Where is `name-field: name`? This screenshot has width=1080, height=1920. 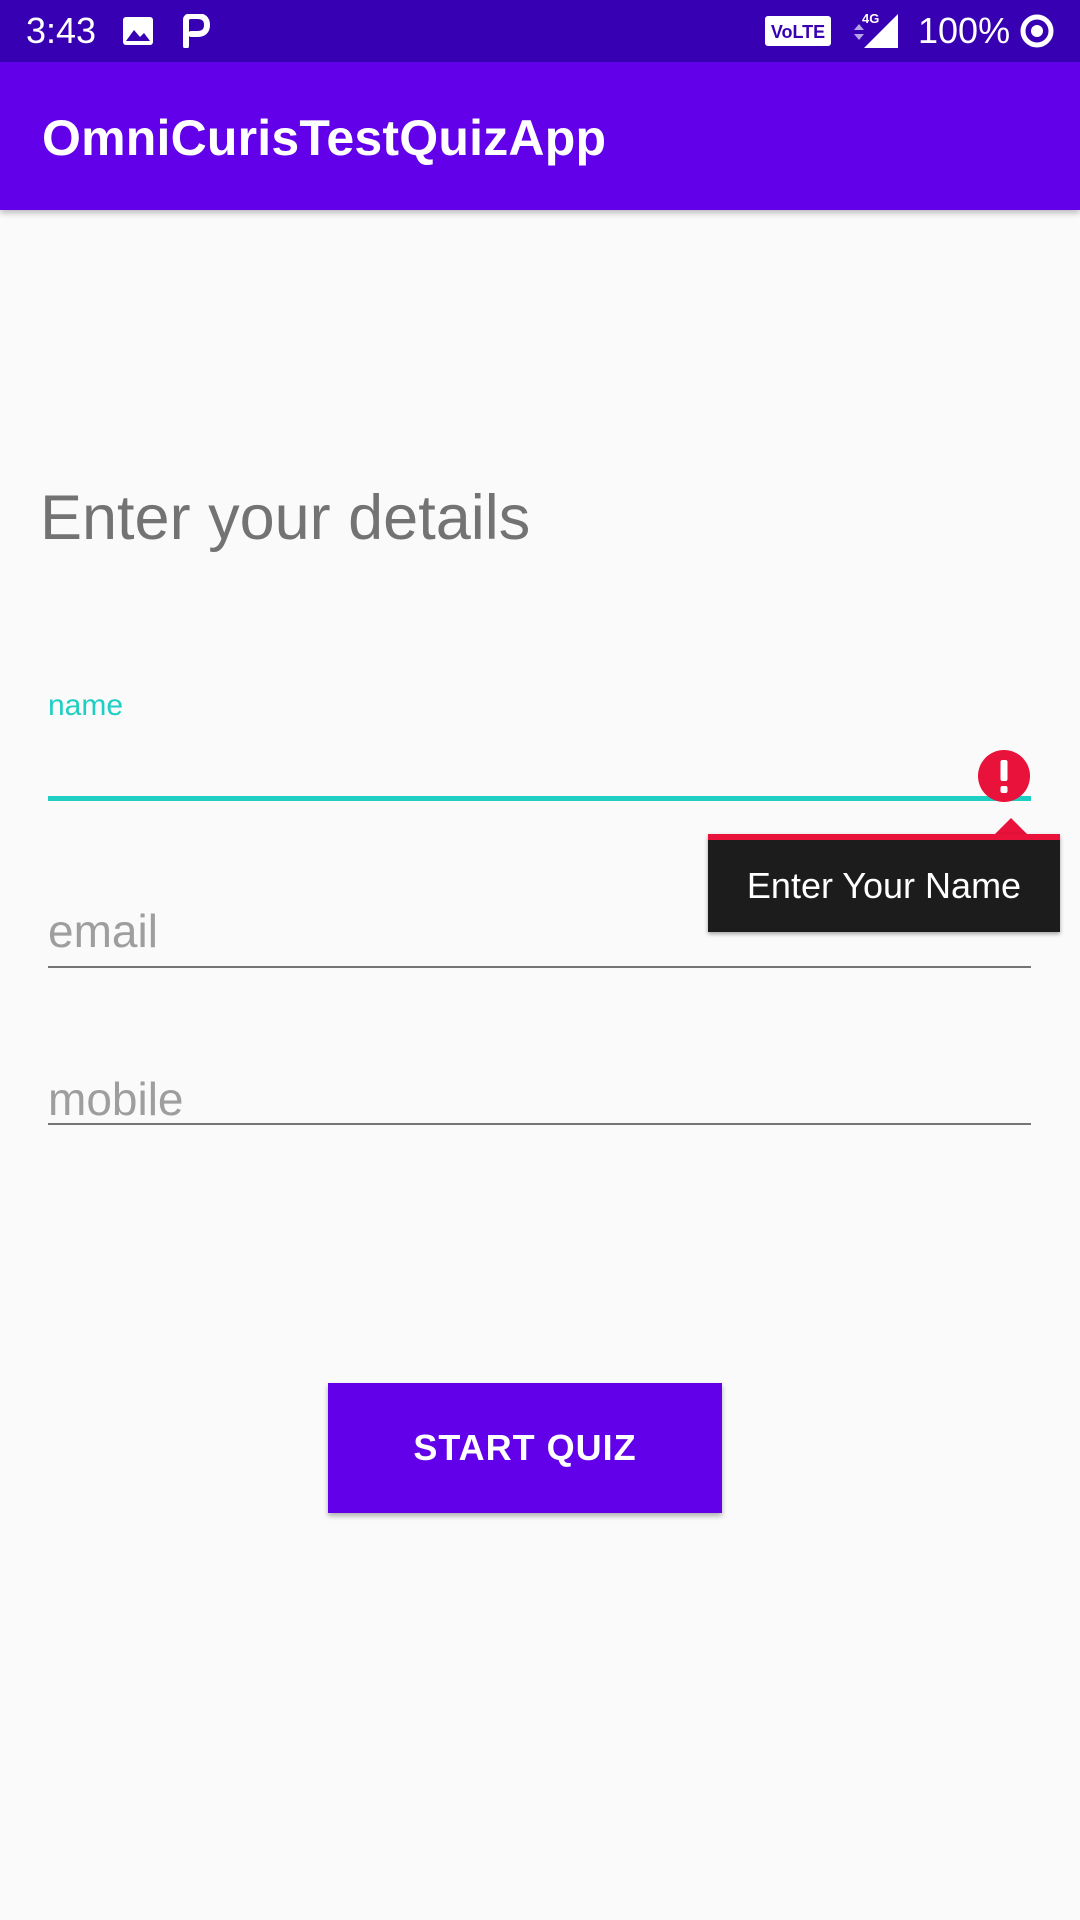 name-field: name is located at coordinates (539, 746).